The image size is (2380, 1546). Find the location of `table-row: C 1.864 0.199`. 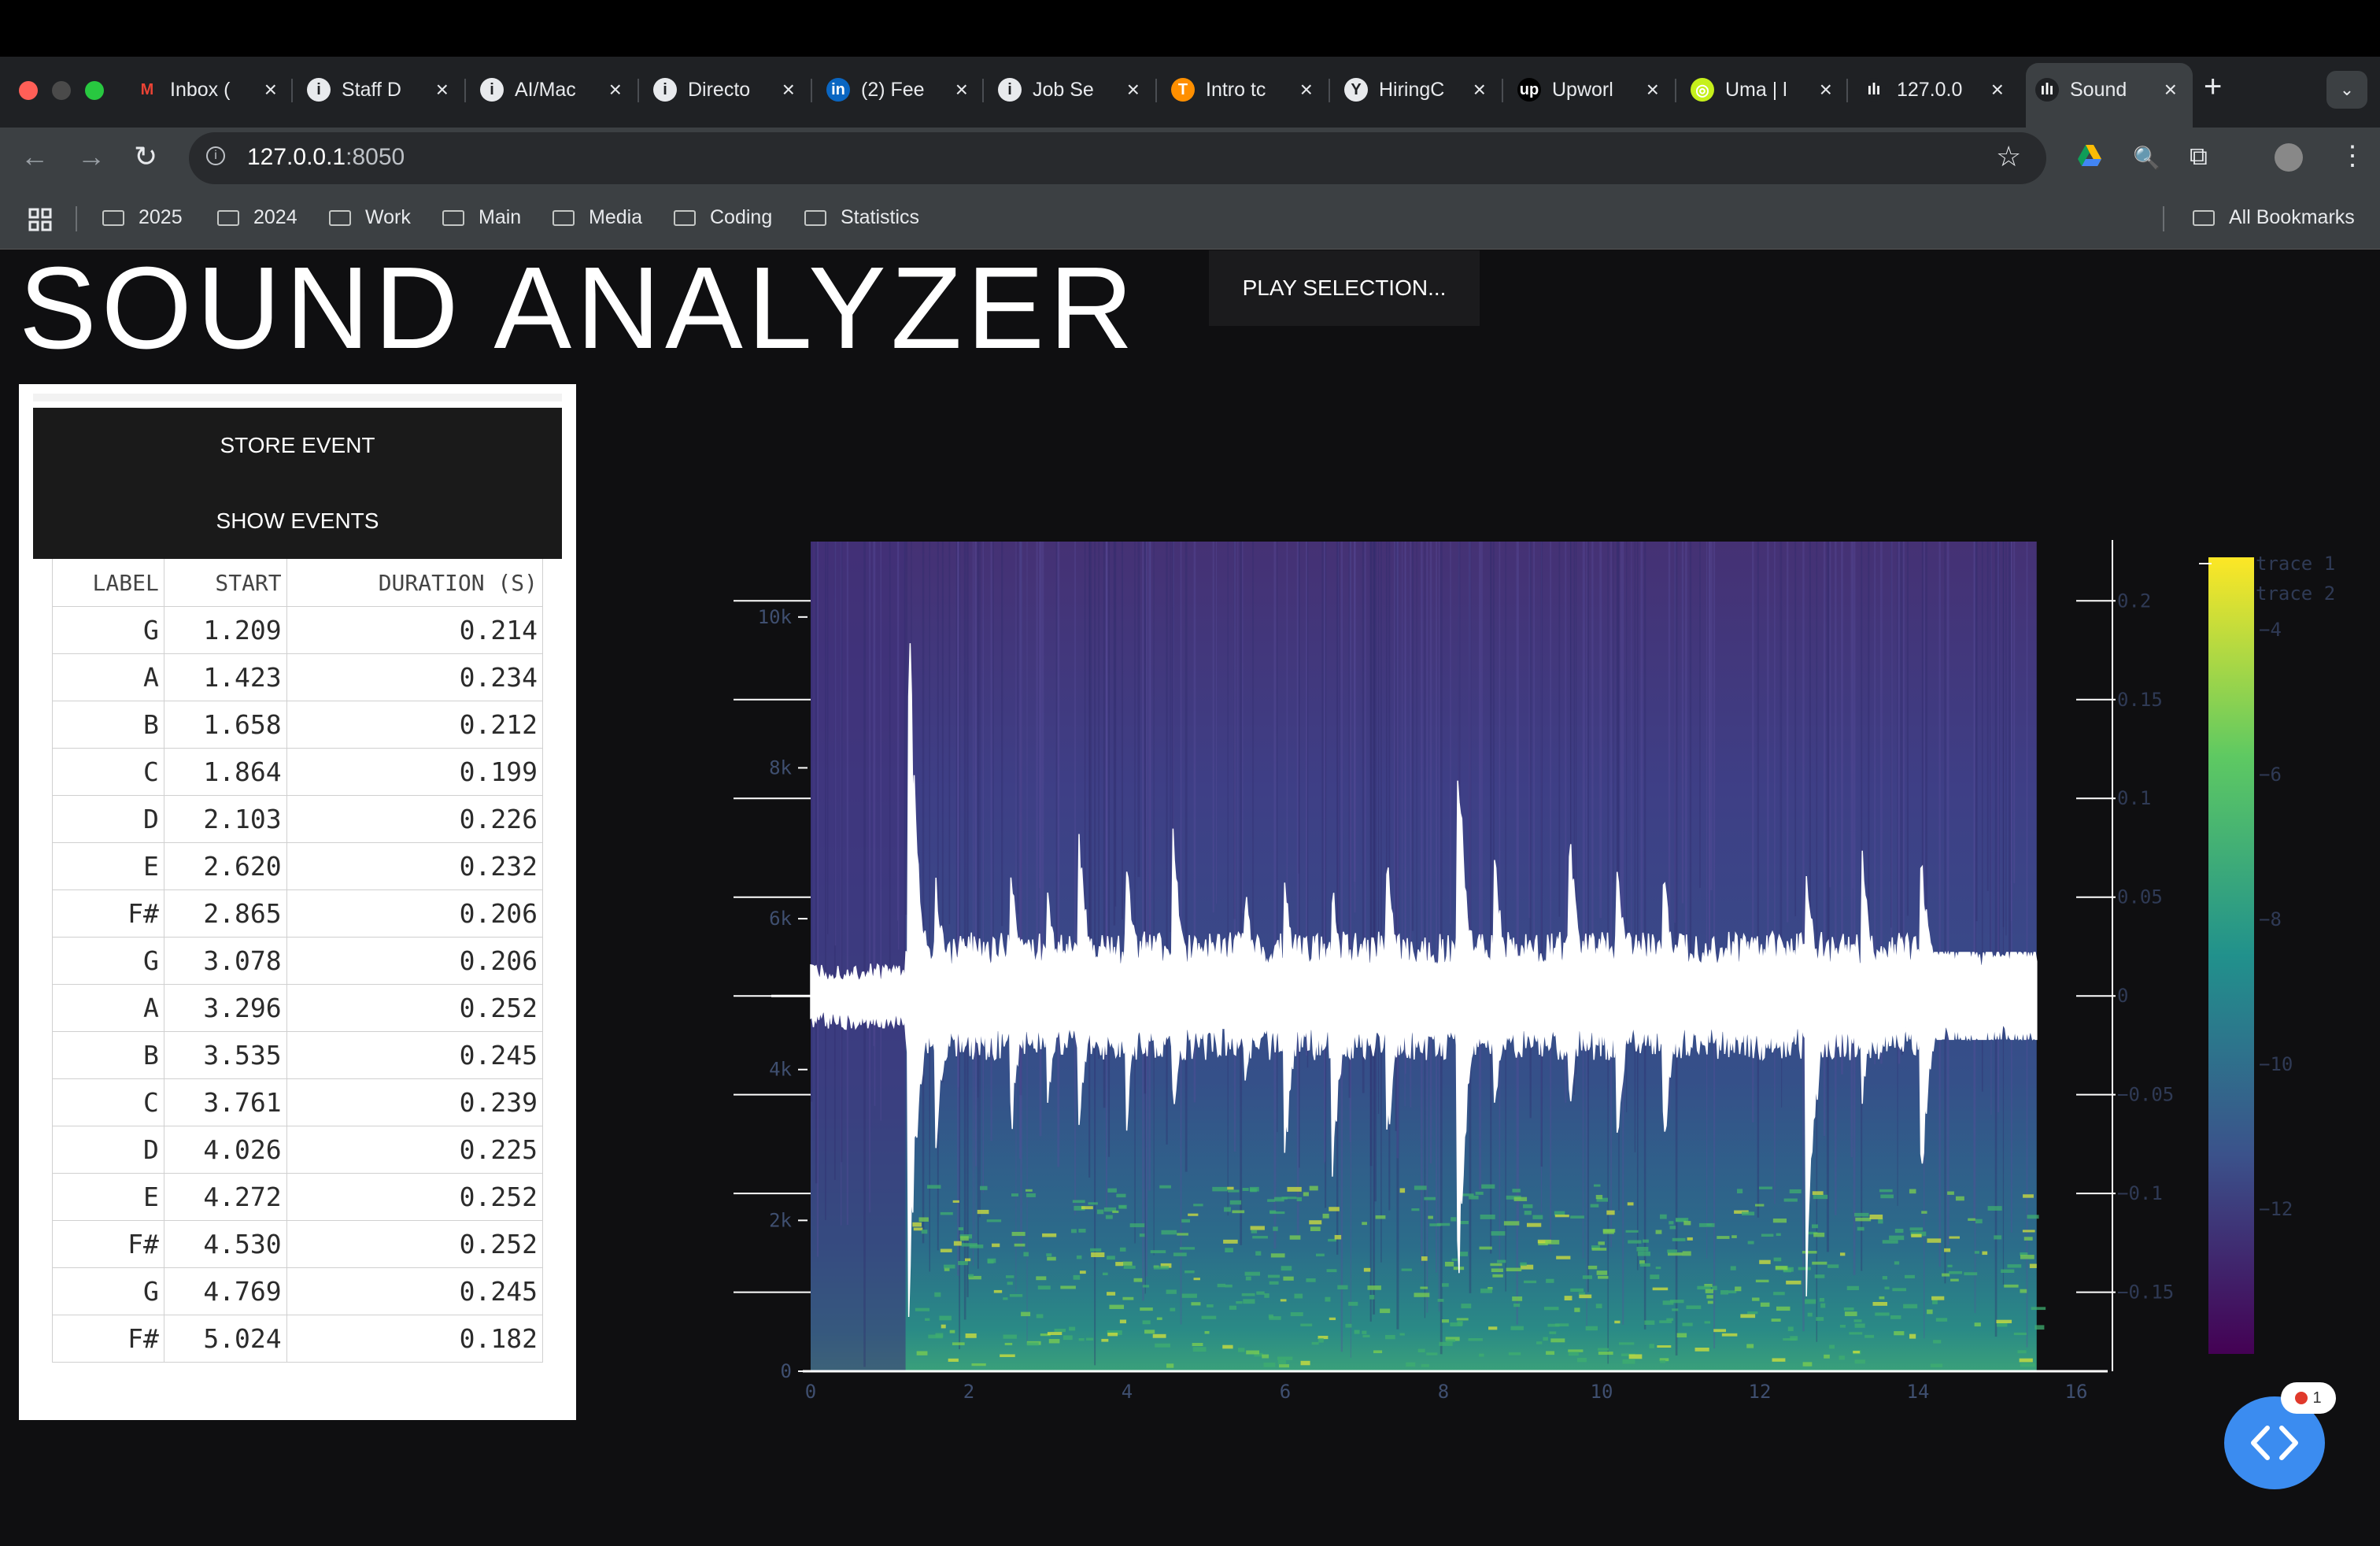

table-row: C 1.864 0.199 is located at coordinates (298, 772).